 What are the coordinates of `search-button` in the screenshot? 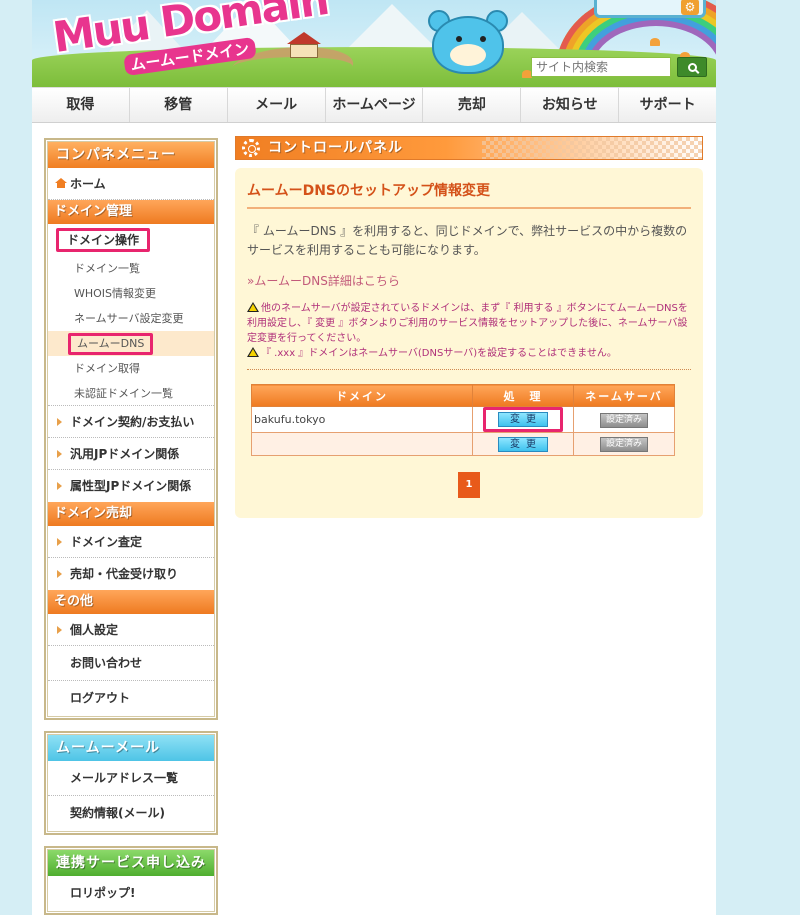 It's located at (692, 67).